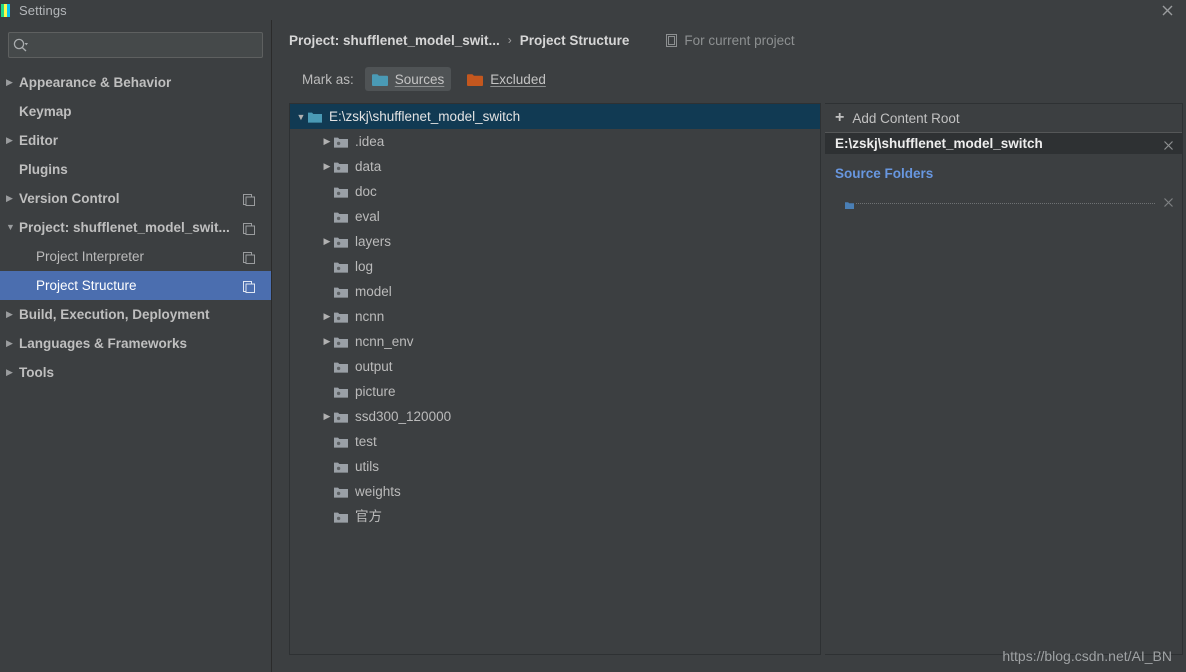 Image resolution: width=1186 pixels, height=672 pixels. I want to click on watermark: https://blog.csdn.net/AI_BN, so click(1087, 656).